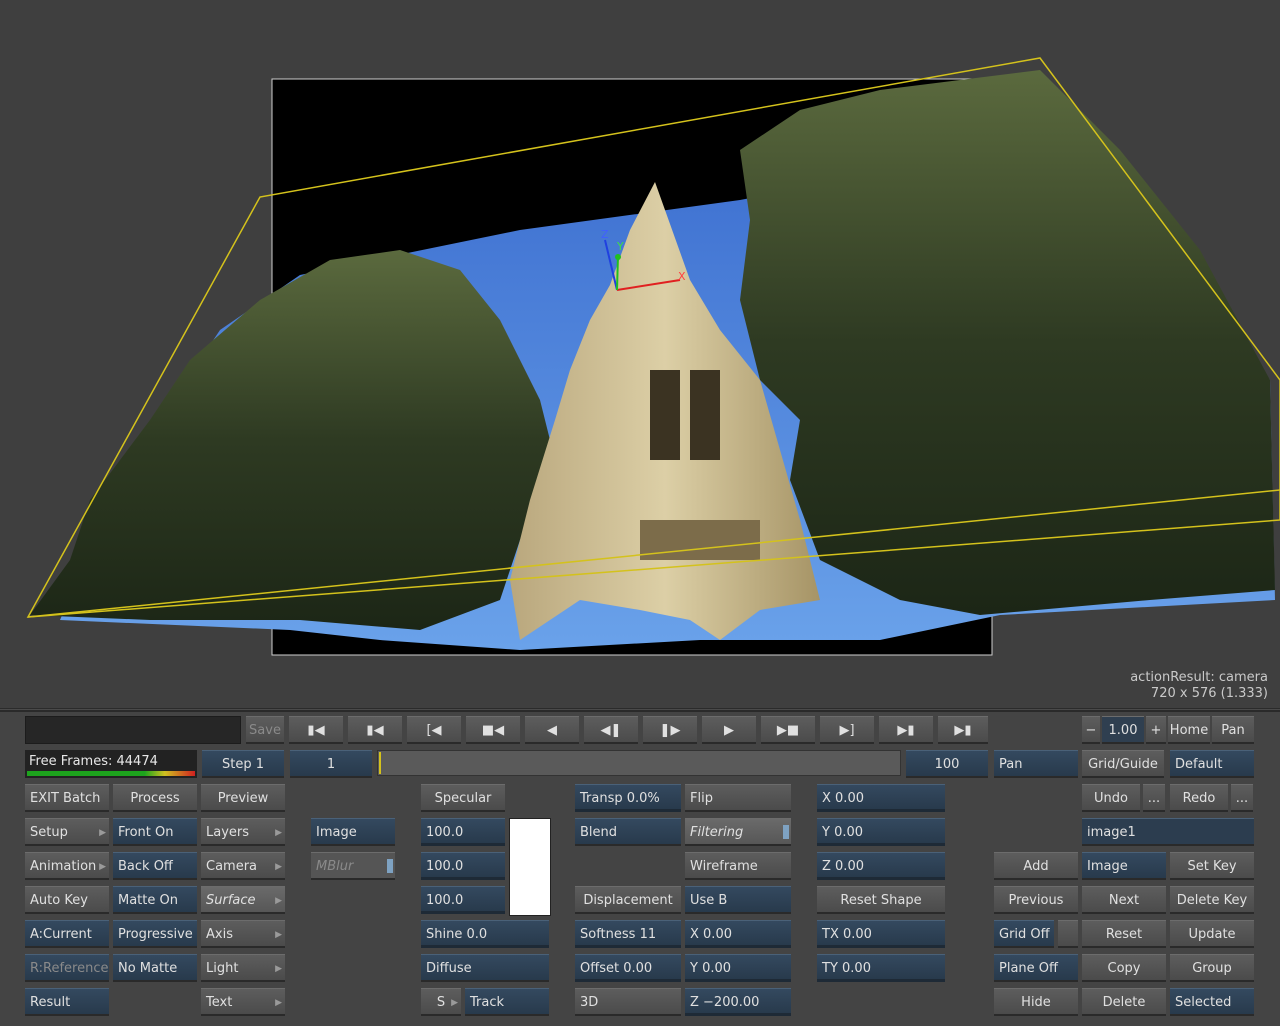 This screenshot has width=1280, height=1026. What do you see at coordinates (1199, 798) in the screenshot?
I see `redo-button: Redo` at bounding box center [1199, 798].